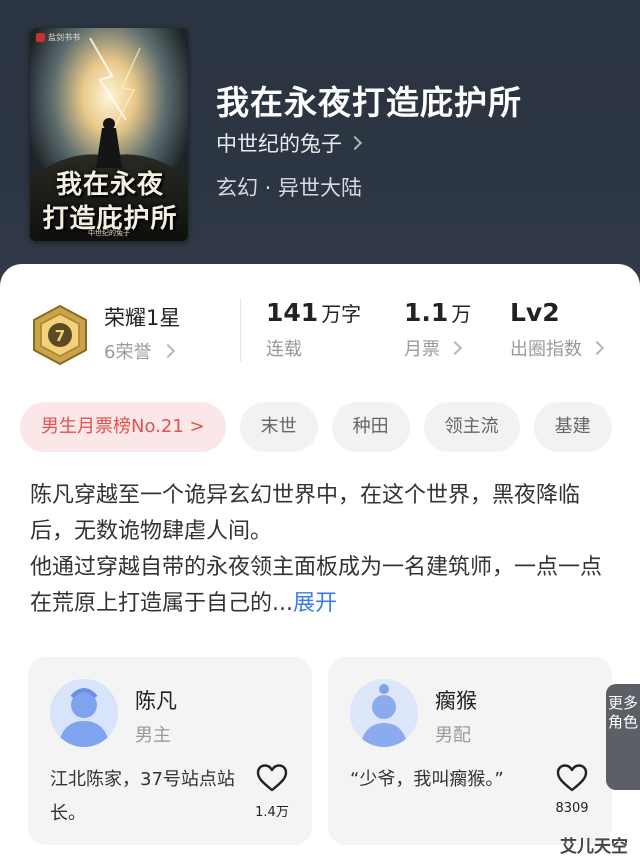 The image size is (640, 865). I want to click on description-paragraph-1: 陈凡穿越至一个诡异玄幻世界中，在这个世界，黑夜降临后，无数诡物肆虐人间。, so click(305, 513).